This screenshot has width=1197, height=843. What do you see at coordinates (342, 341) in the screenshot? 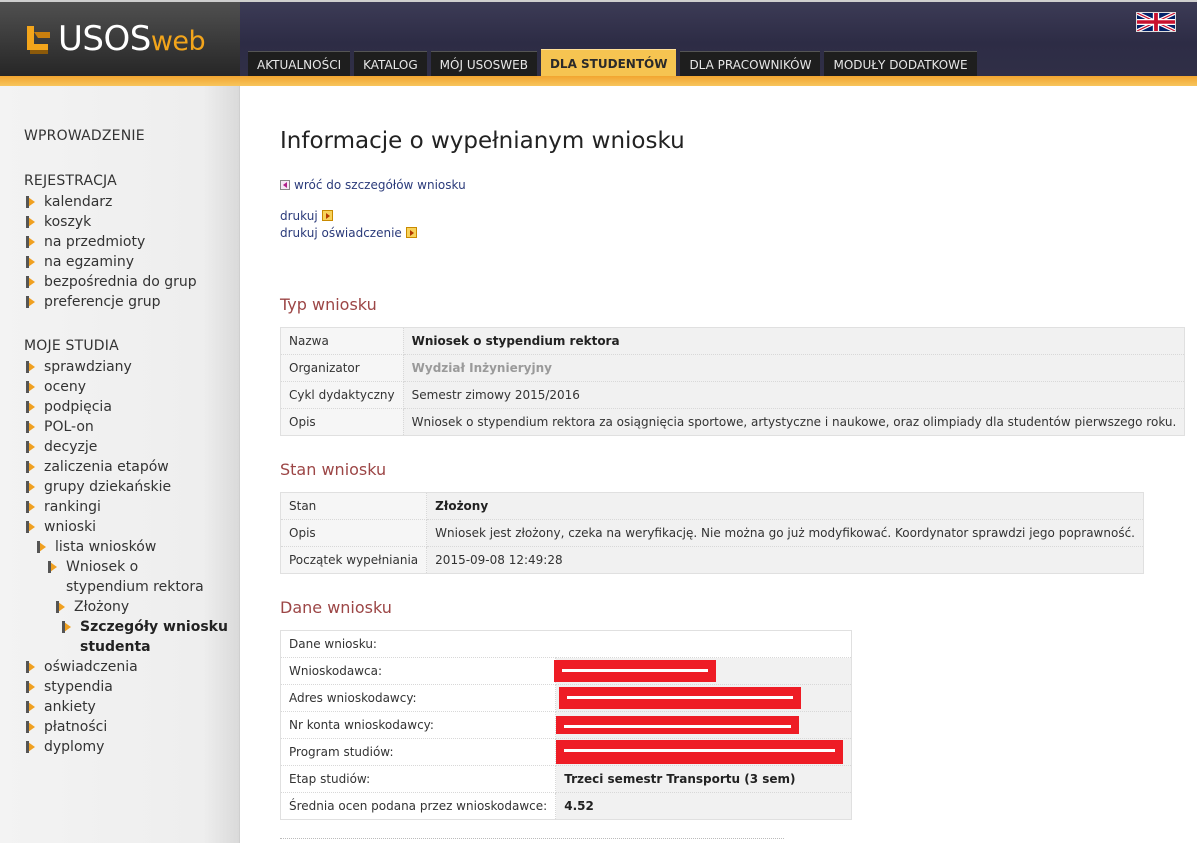
I see `row-label: Nazwa` at bounding box center [342, 341].